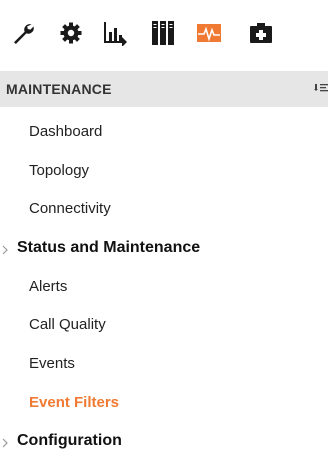 This screenshot has height=476, width=328. I want to click on sidebar-item-event-filters: Event Filters, so click(164, 403).